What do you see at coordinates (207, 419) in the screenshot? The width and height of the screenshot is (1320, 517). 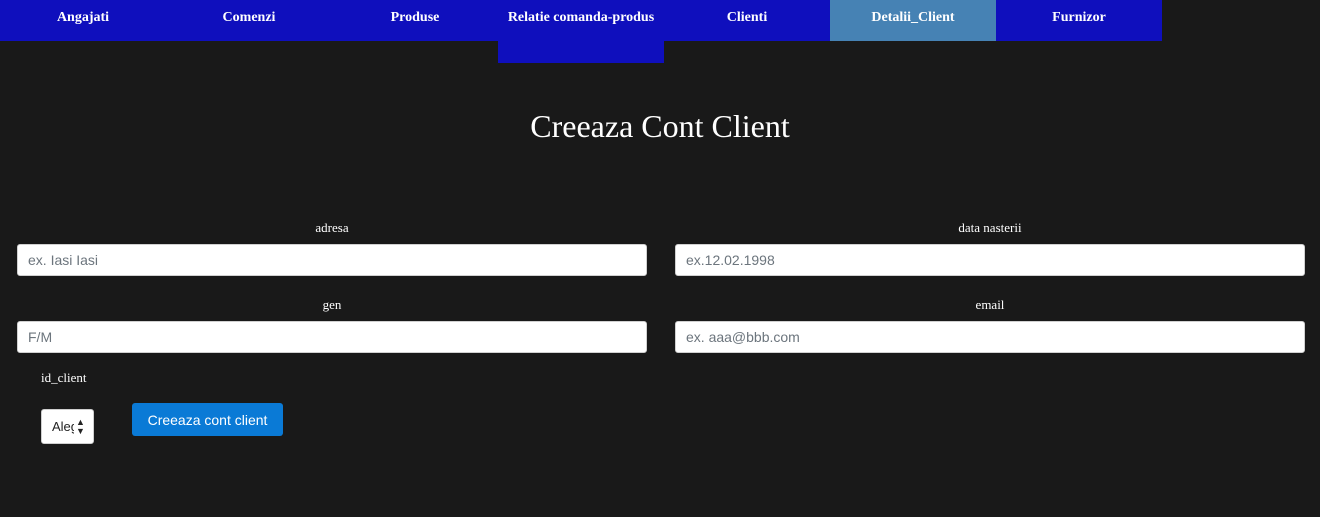 I see `create-client-account-button: Creeaza cont client` at bounding box center [207, 419].